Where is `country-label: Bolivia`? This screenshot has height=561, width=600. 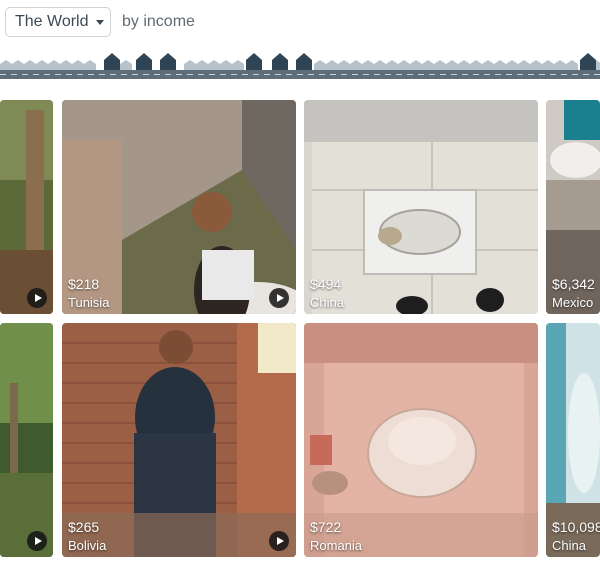
country-label: Bolivia is located at coordinates (87, 545).